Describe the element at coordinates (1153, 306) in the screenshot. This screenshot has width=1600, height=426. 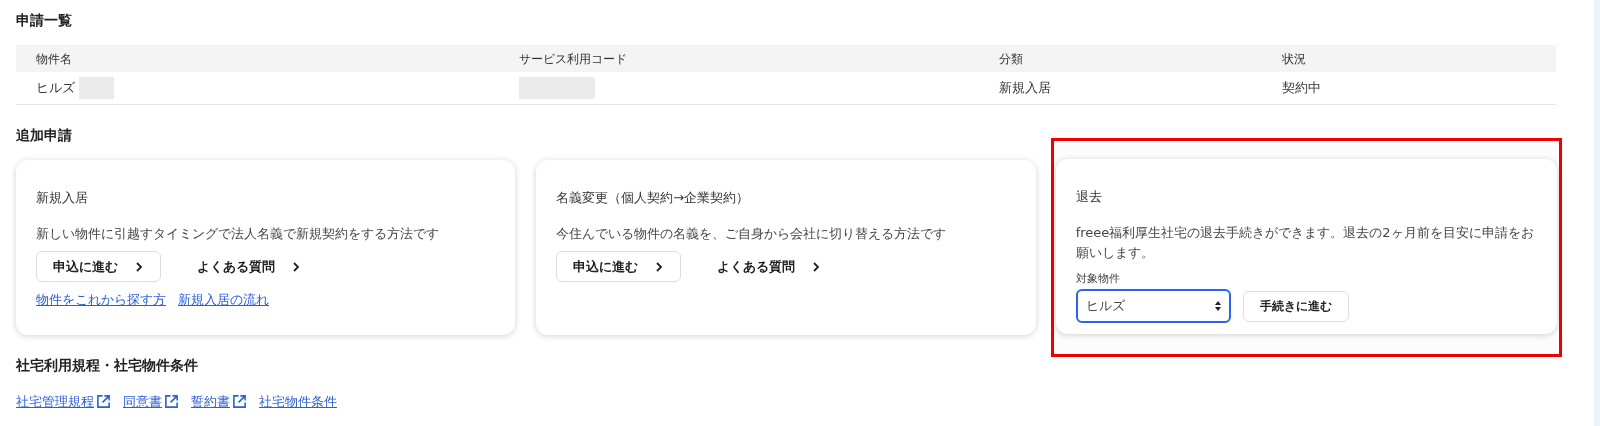
I see `property-select: ヒルズ` at that location.